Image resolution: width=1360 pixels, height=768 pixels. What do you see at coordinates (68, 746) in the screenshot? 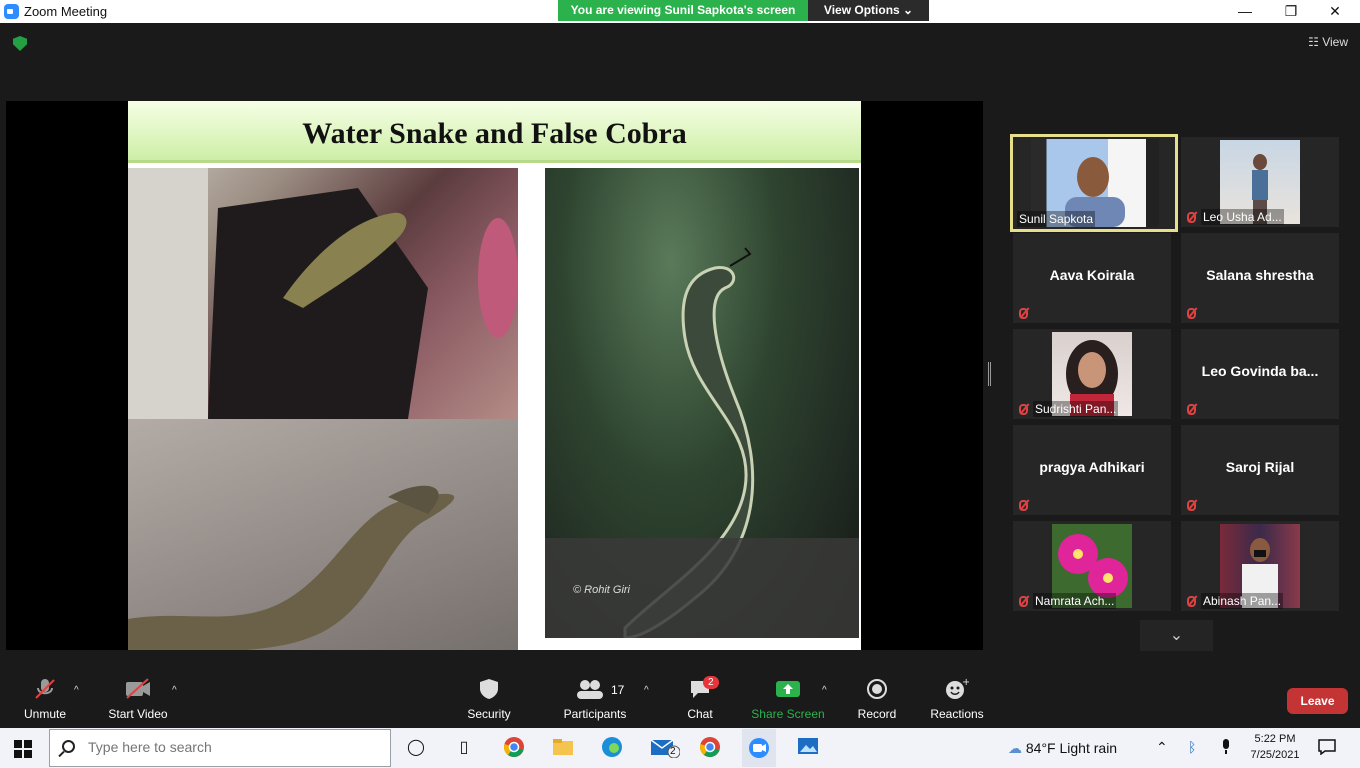
I see `search-icon` at bounding box center [68, 746].